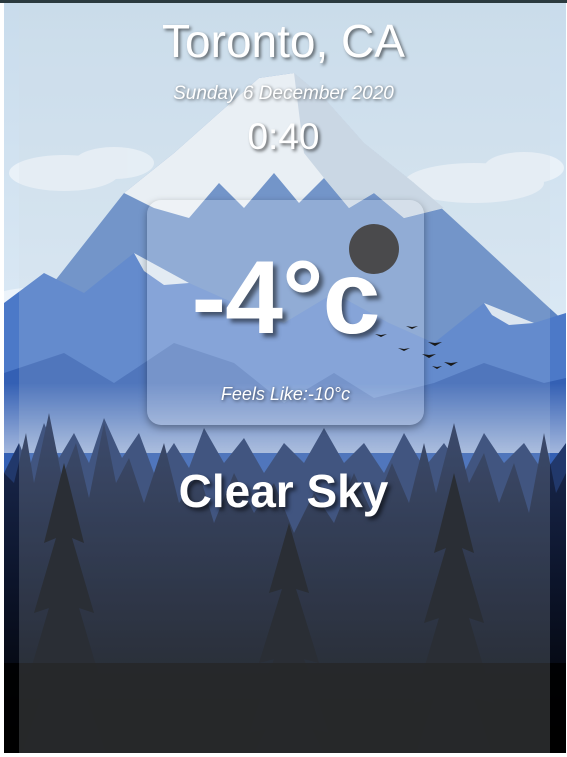 The height and width of the screenshot is (757, 567). I want to click on weather-description: Clear Sky, so click(283, 491).